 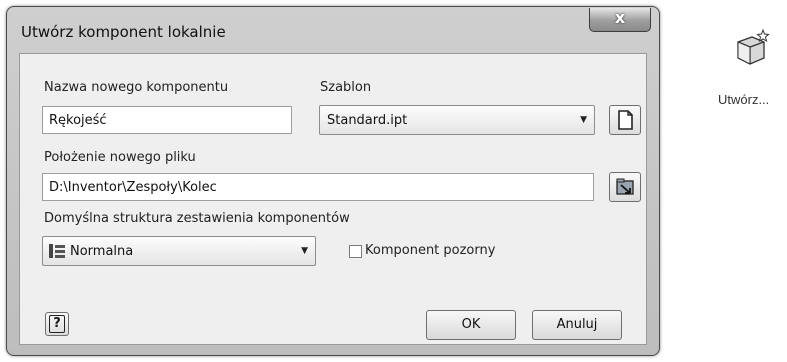 What do you see at coordinates (102, 251) in the screenshot?
I see `bom-structure-value: Normalna` at bounding box center [102, 251].